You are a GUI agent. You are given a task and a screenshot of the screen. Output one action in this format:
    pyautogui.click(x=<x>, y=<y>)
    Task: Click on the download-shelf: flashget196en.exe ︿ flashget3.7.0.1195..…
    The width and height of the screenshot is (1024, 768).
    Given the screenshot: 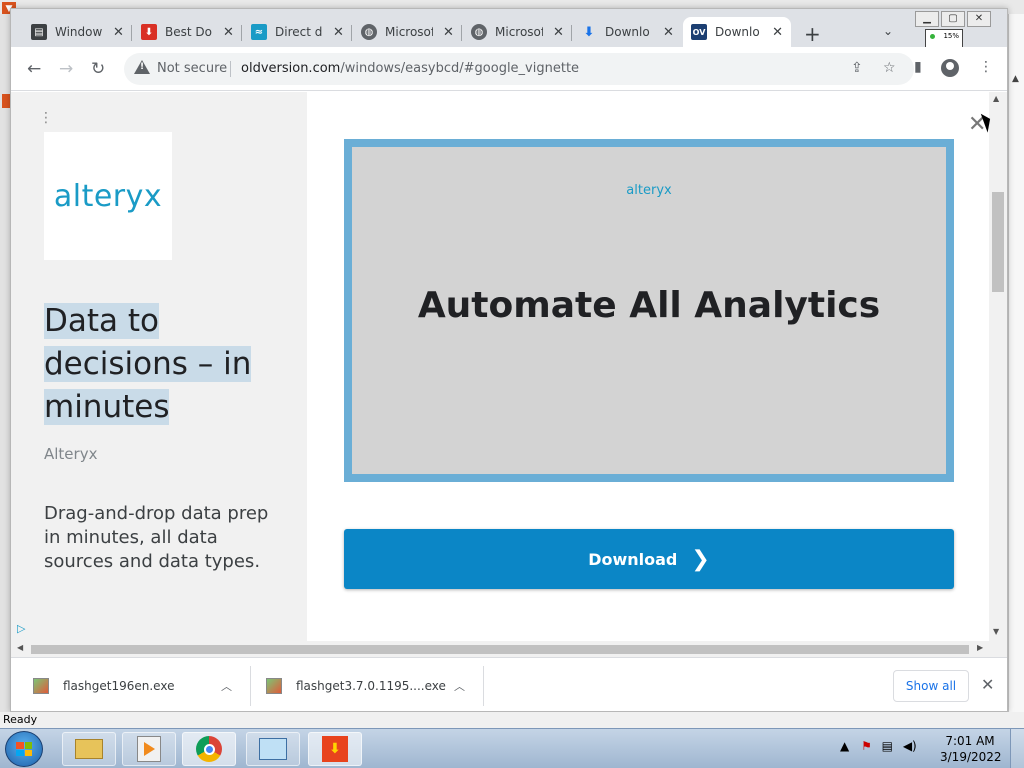 What is the action you would take?
    pyautogui.click(x=509, y=684)
    